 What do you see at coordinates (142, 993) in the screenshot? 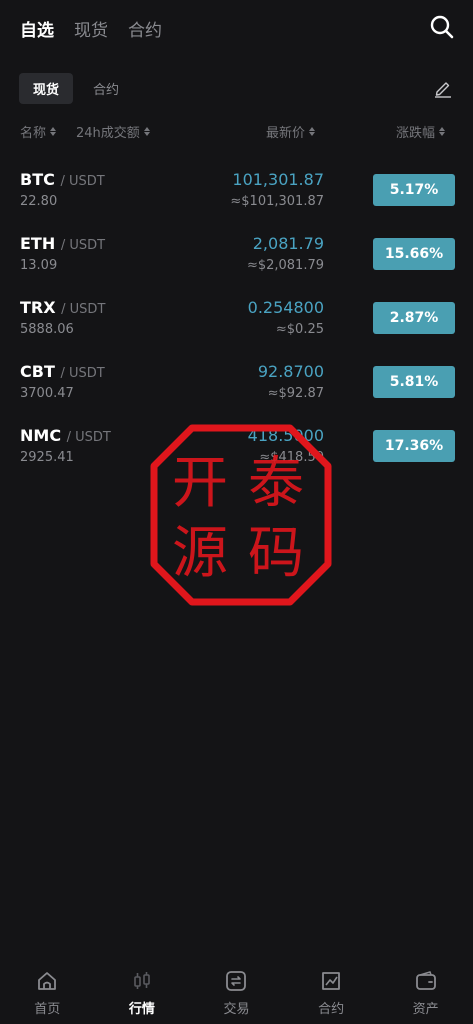
I see `nav-market: 行情` at bounding box center [142, 993].